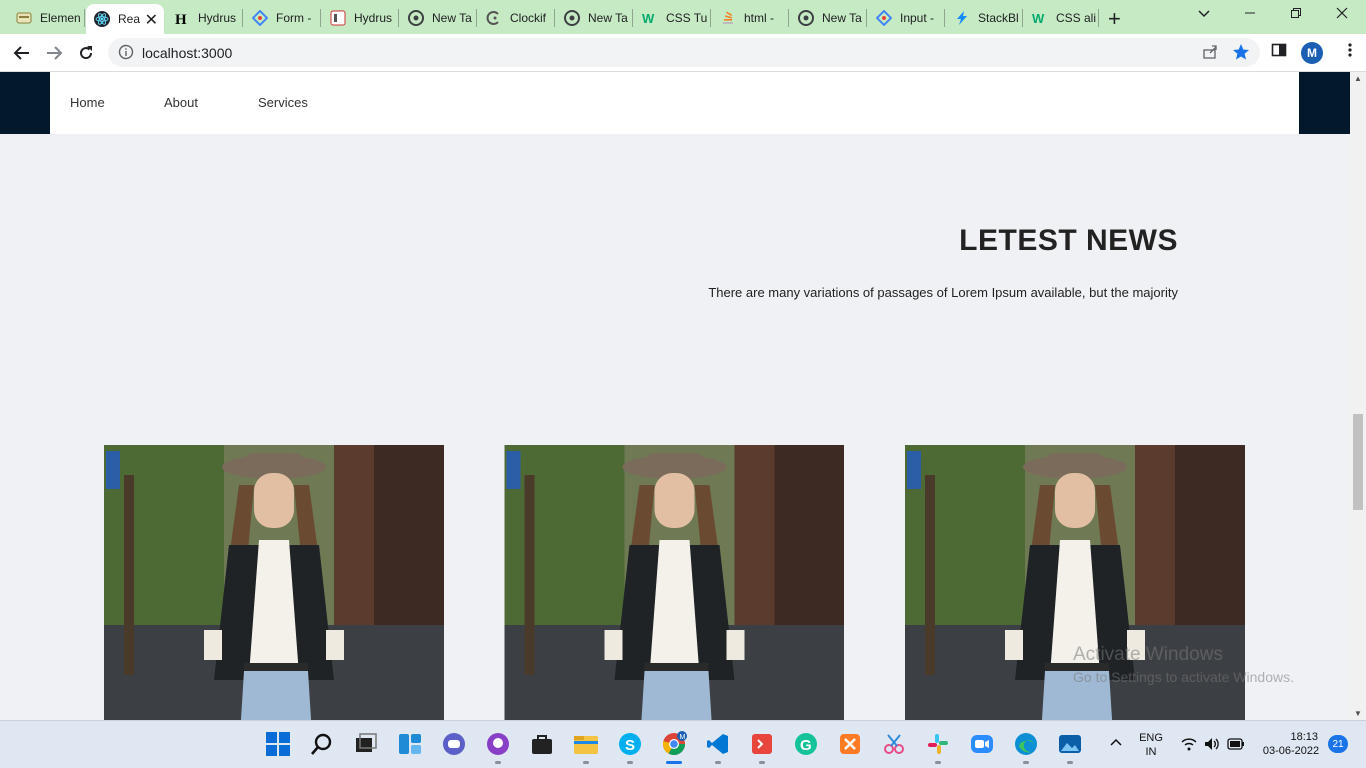  I want to click on svg-text: G, so click(806, 745).